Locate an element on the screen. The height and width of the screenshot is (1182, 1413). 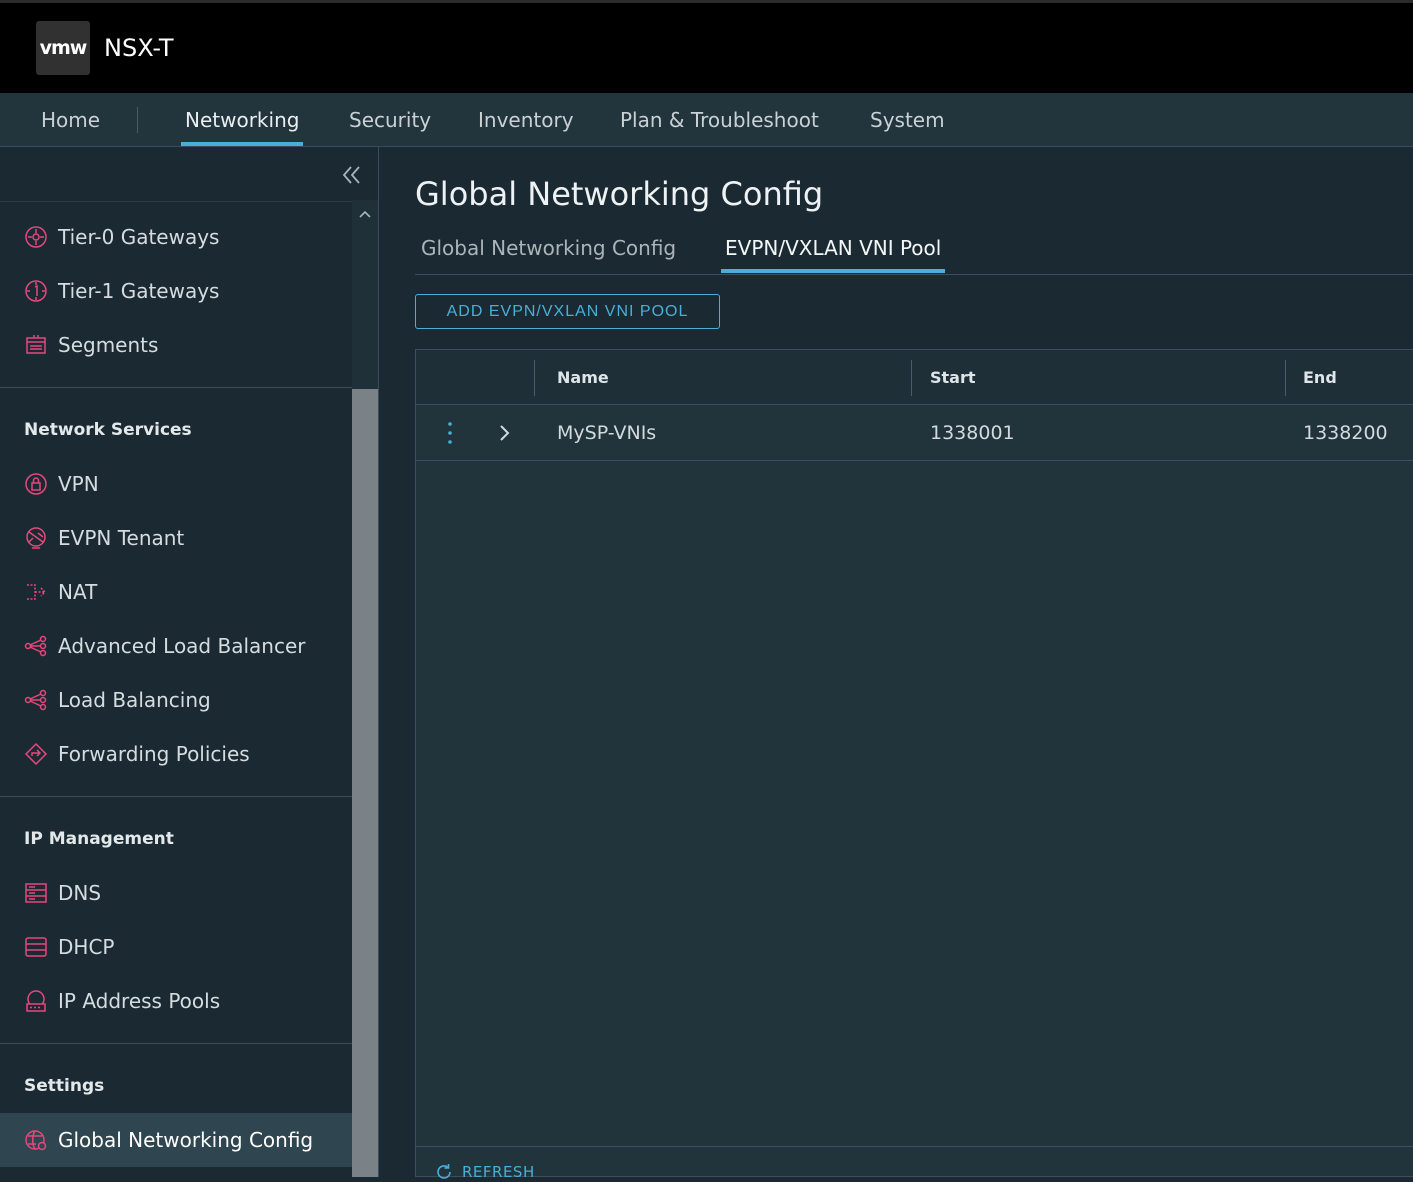
refresh-icon is located at coordinates (444, 1171).